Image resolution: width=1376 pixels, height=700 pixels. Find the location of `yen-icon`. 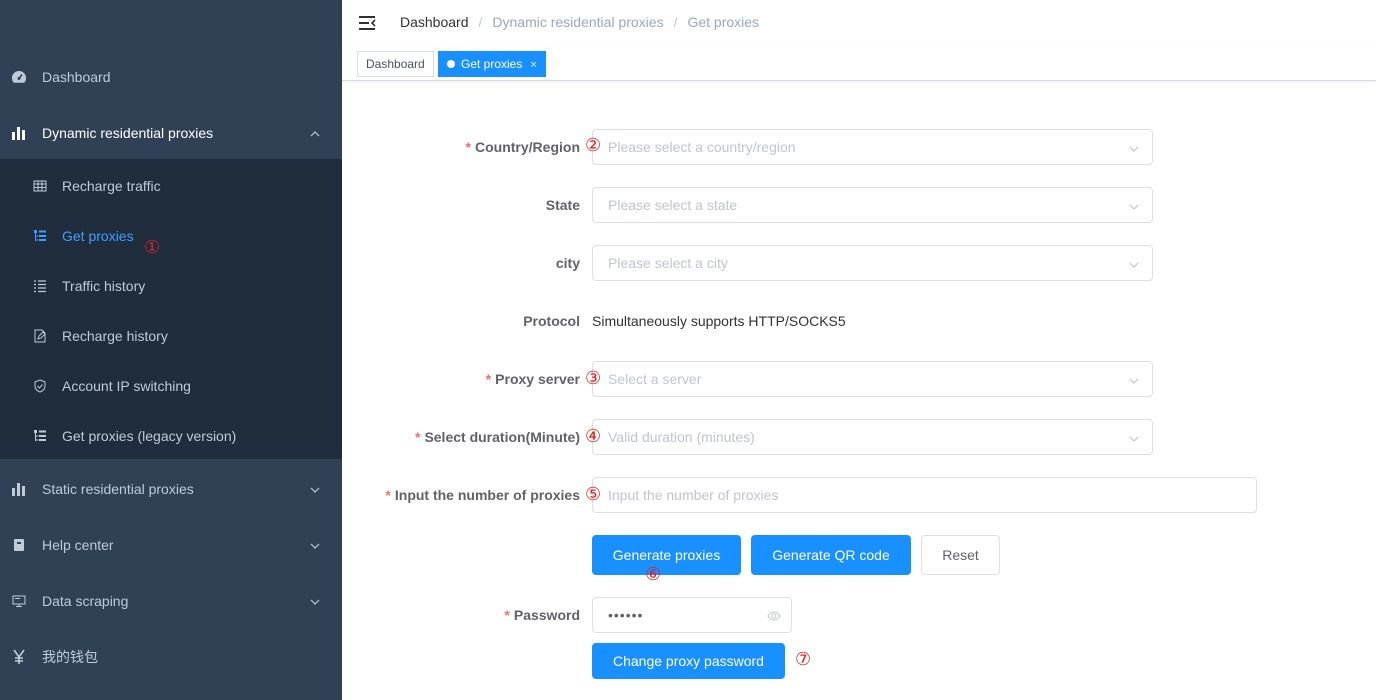

yen-icon is located at coordinates (19, 657).